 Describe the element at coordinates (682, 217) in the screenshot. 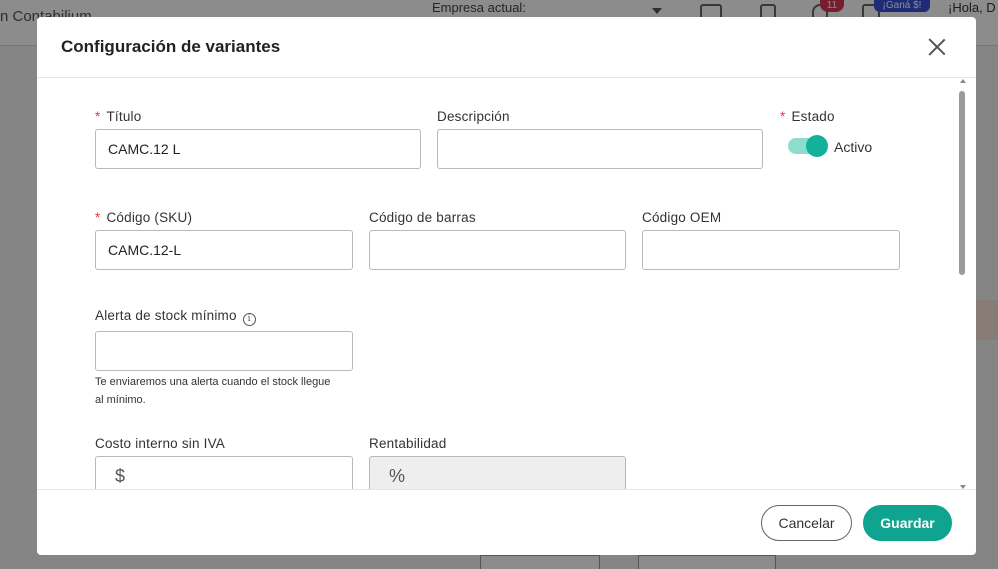

I see `codigo-oem-label: Código OEM` at that location.